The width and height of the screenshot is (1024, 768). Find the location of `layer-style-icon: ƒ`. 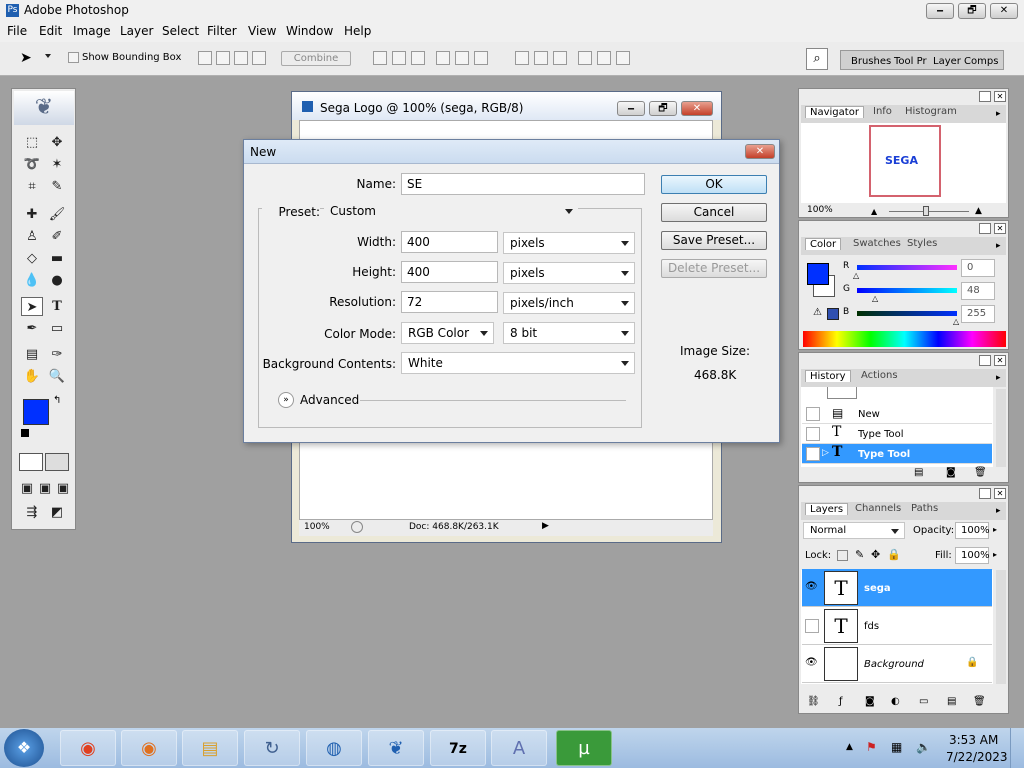

layer-style-icon: ƒ is located at coordinates (841, 701).